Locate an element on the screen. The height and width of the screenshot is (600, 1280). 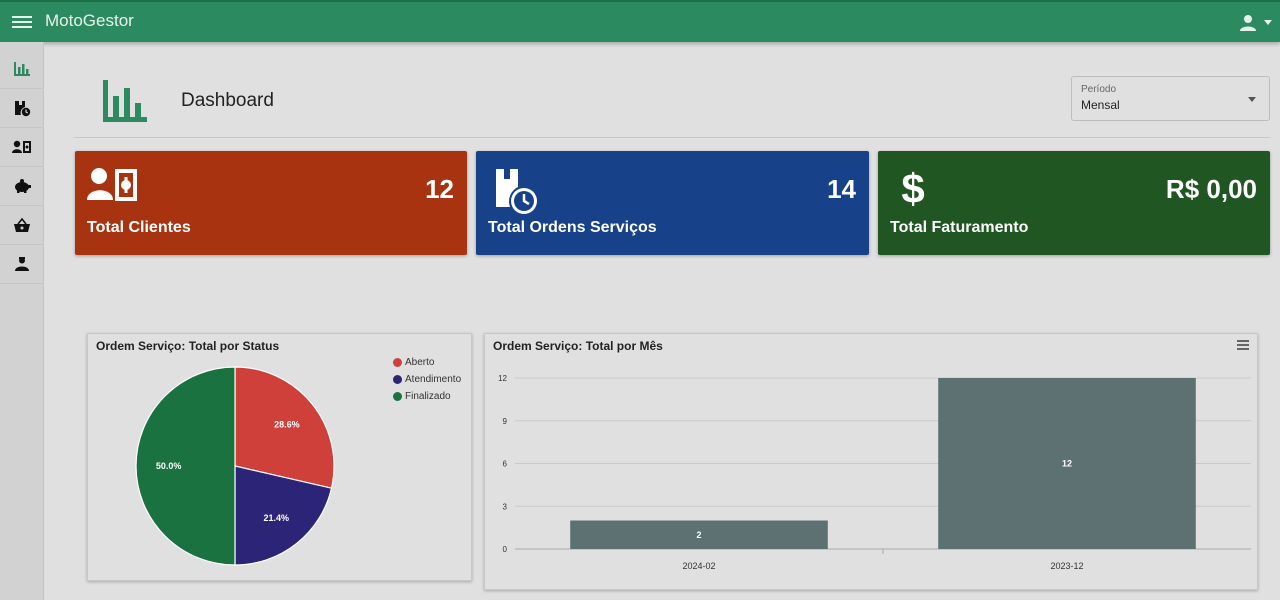
account-menu-button is located at coordinates (1251, 23).